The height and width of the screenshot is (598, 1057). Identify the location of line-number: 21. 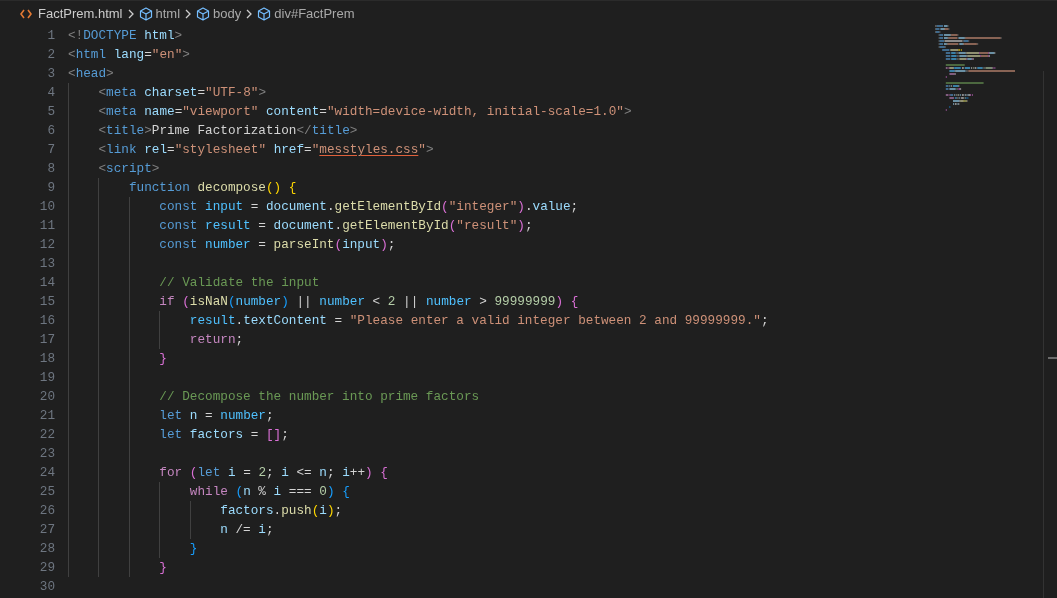
(46, 416).